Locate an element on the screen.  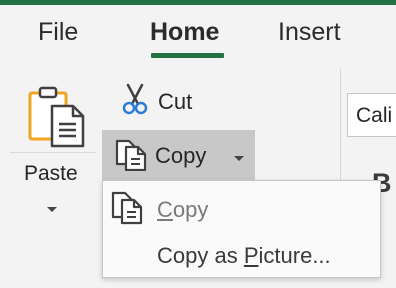
copy-button: Copy is located at coordinates (178, 155).